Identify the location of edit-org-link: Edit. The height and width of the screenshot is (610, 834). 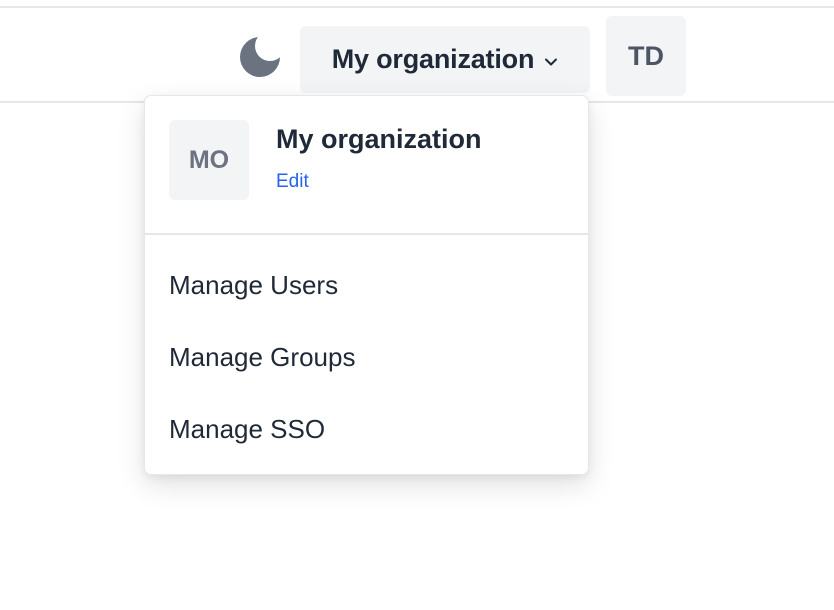
(292, 182).